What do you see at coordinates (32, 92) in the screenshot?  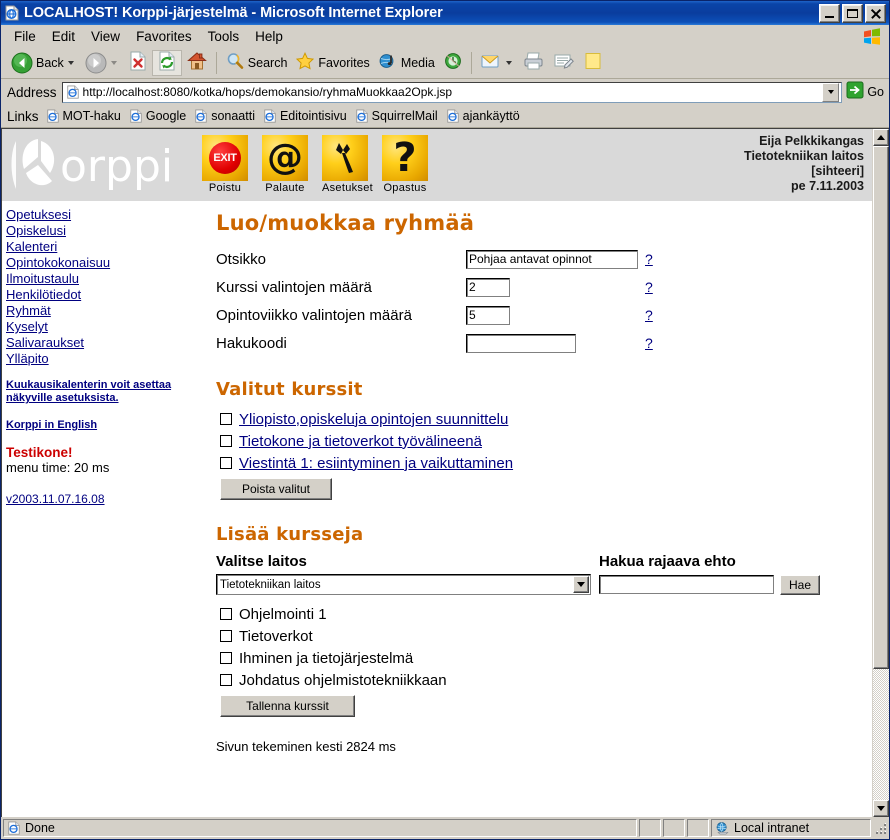 I see `address-label: Address` at bounding box center [32, 92].